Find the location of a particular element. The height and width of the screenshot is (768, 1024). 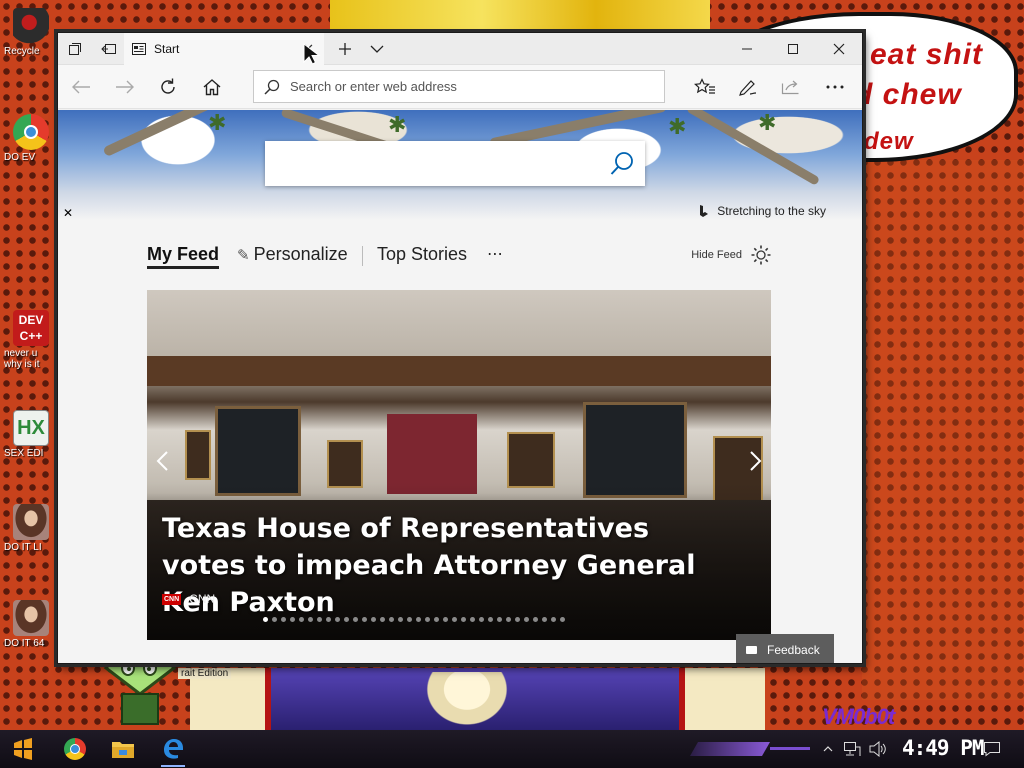

hxd-icon: HX is located at coordinates (31, 428).